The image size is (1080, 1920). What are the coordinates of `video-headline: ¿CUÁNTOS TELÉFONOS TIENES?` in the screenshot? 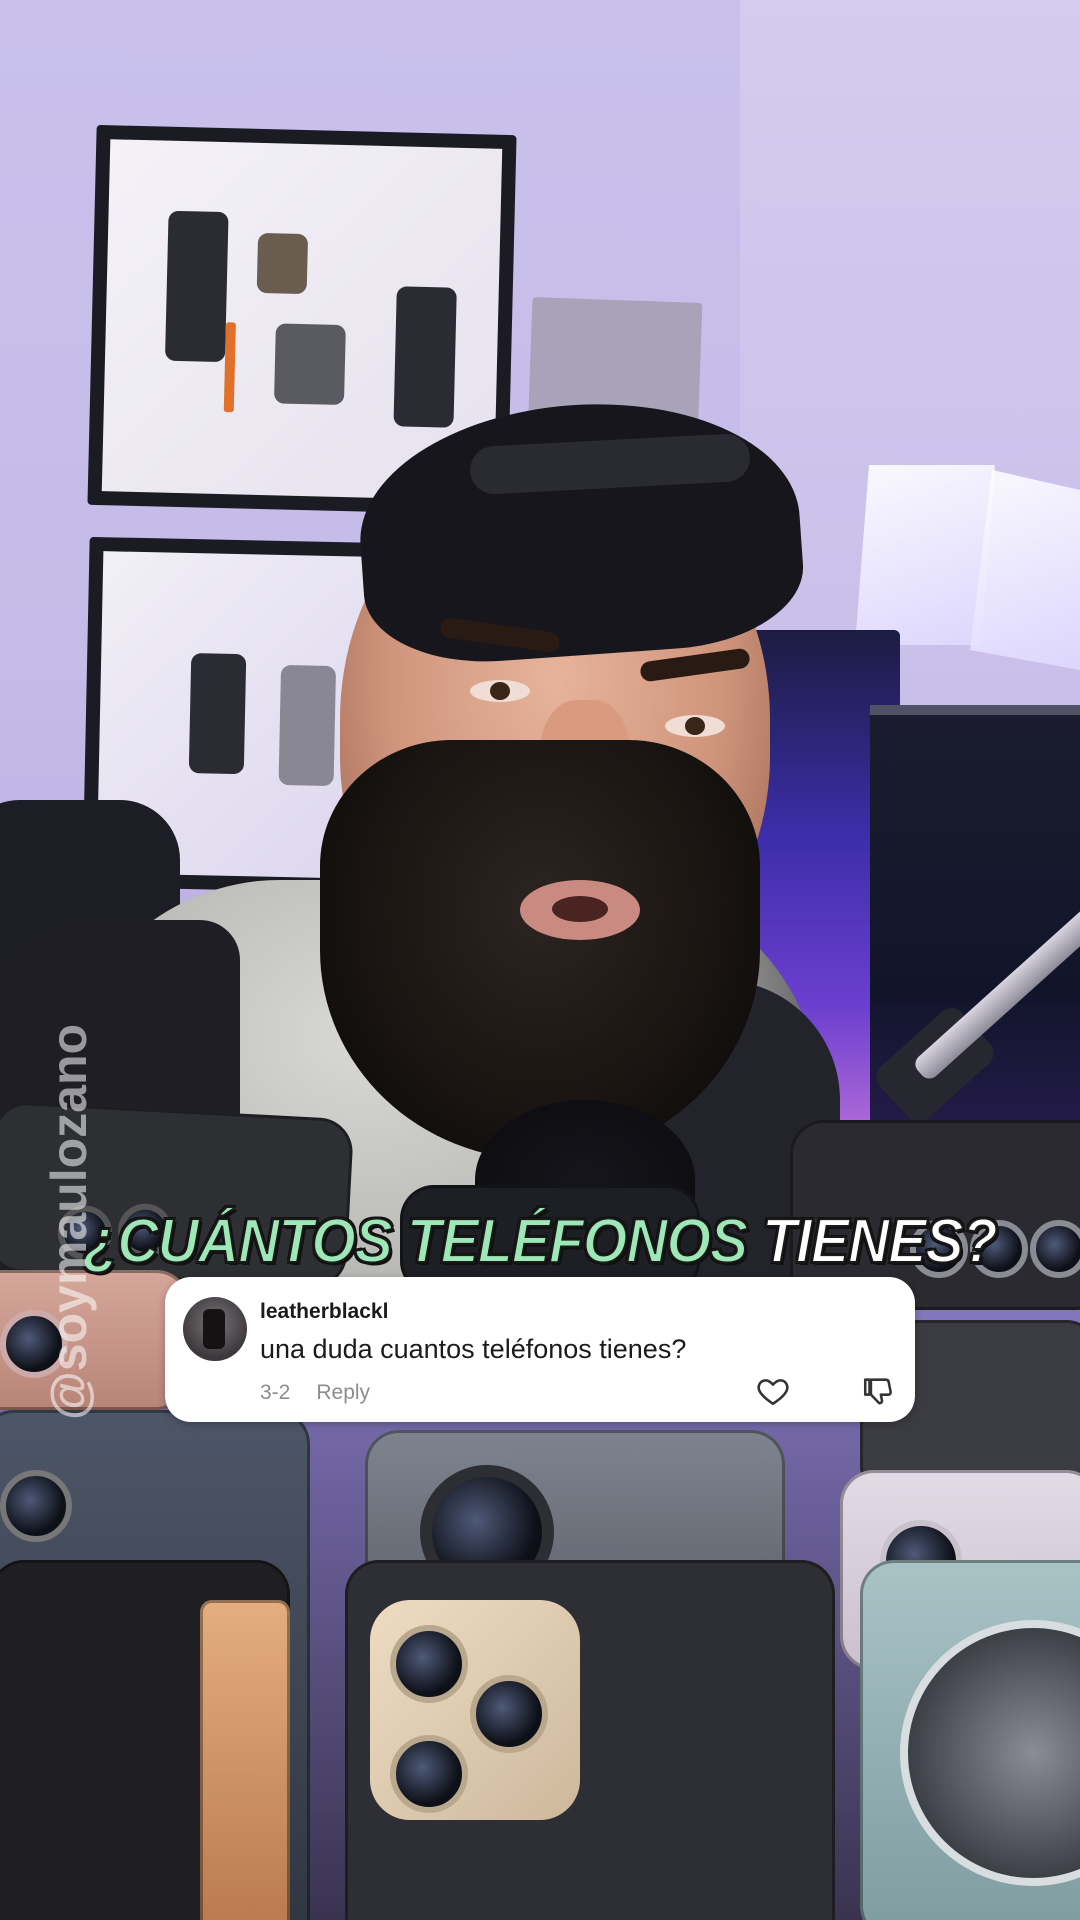 It's located at (540, 1241).